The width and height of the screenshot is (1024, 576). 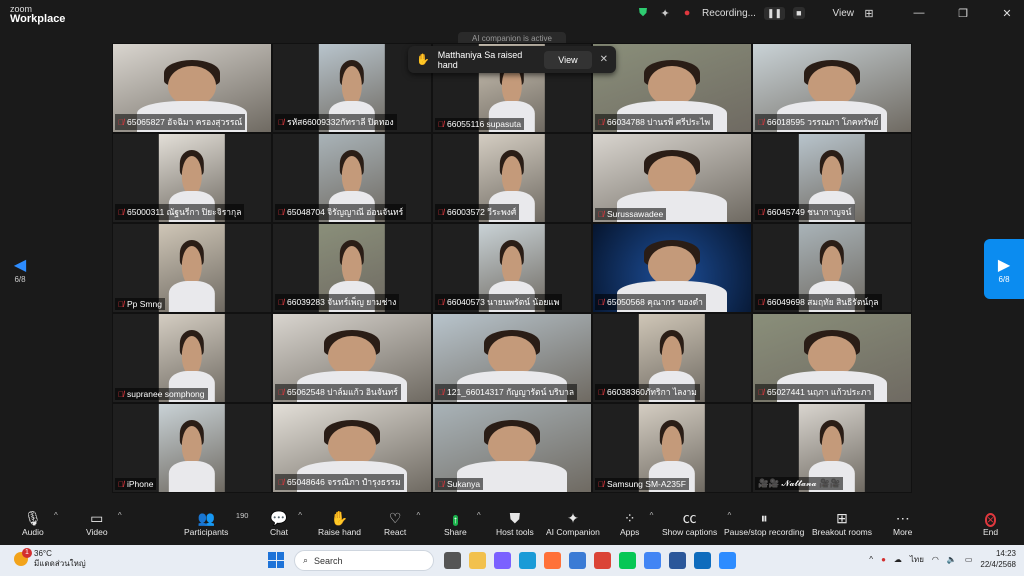 I want to click on windows-start-icon, so click(x=276, y=560).